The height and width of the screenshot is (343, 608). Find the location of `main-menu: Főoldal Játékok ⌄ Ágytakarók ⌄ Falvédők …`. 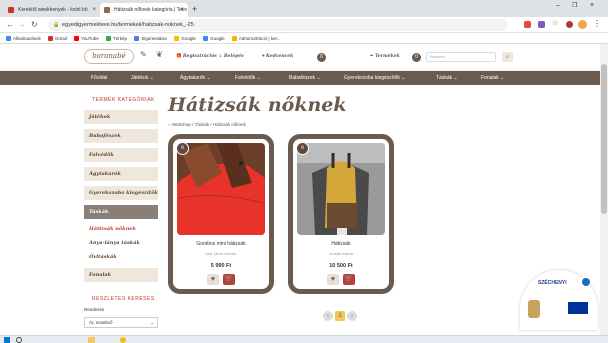

main-menu: Főoldal Játékok ⌄ Ágytakarók ⌄ Falvédők … is located at coordinates (300, 78).